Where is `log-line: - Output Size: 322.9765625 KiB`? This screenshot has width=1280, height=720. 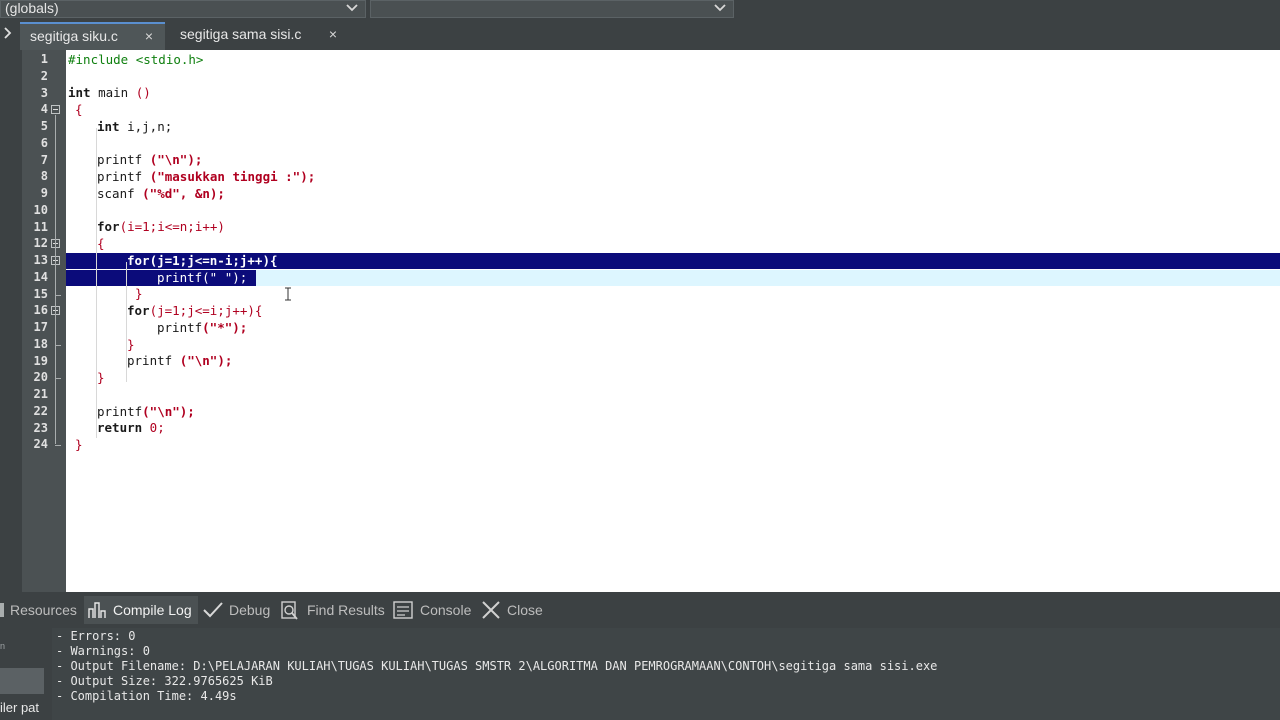
log-line: - Output Size: 322.9765625 KiB is located at coordinates (164, 681).